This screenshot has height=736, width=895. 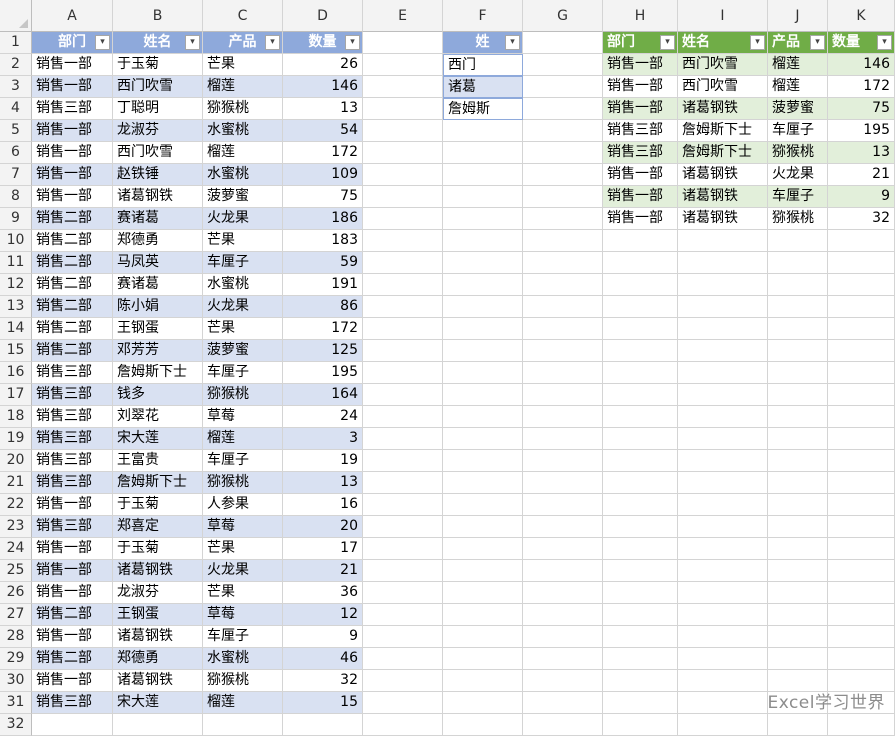 I want to click on source-table-cell: 邓芳芳, so click(x=158, y=351).